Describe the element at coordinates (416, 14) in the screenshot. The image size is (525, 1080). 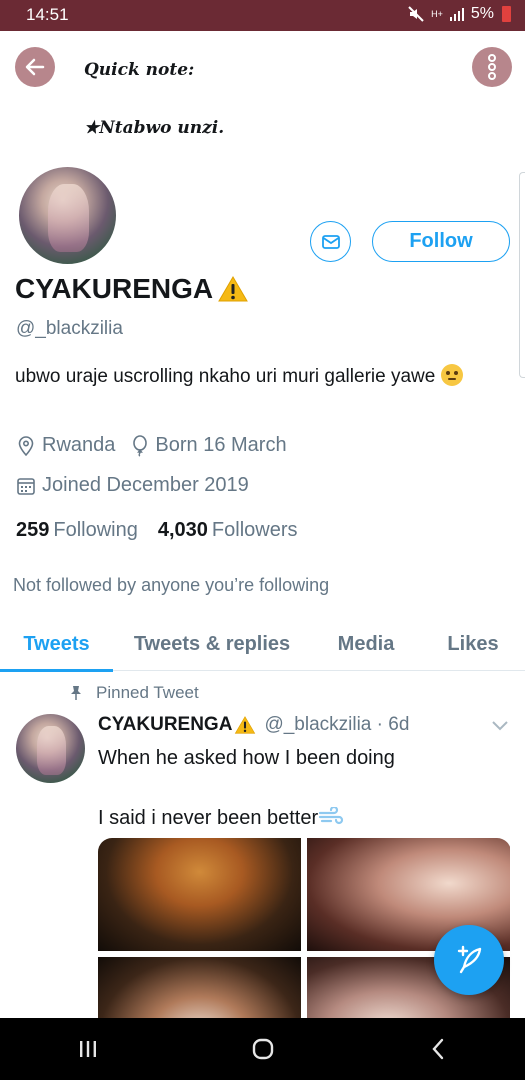
I see `mute-icon` at that location.